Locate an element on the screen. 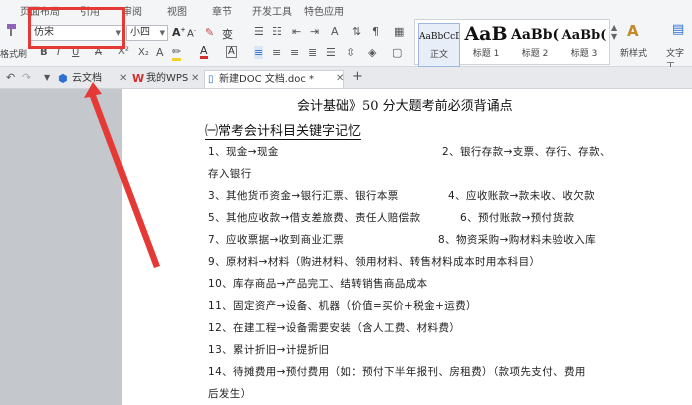 Image resolution: width=692 pixels, height=405 pixels. doc-line: 11、固定资产→设备、机器（价值=买价+税金+运费） is located at coordinates (342, 306).